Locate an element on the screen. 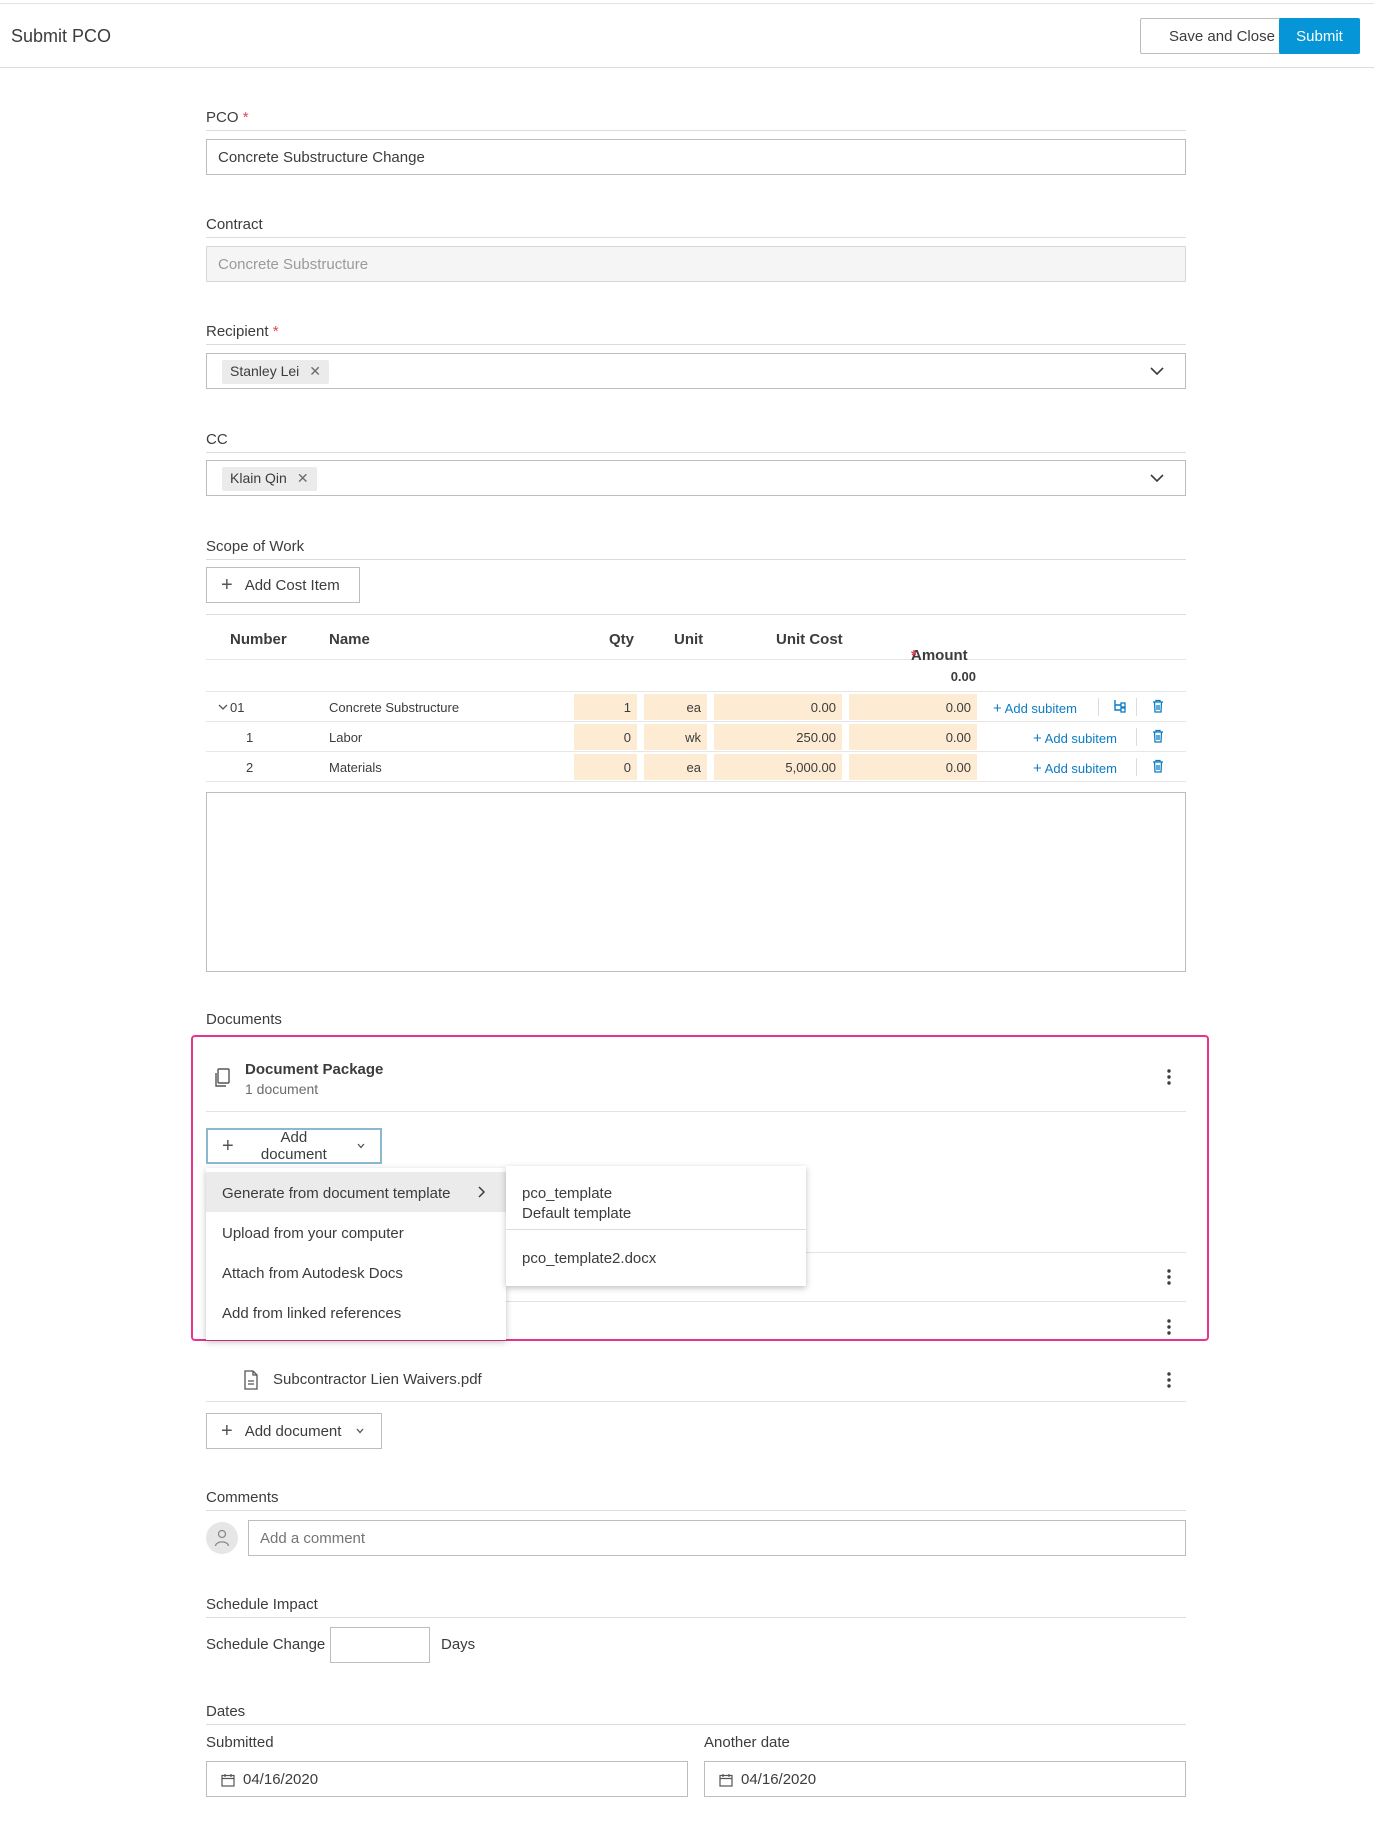  row-name: Labor is located at coordinates (346, 737).